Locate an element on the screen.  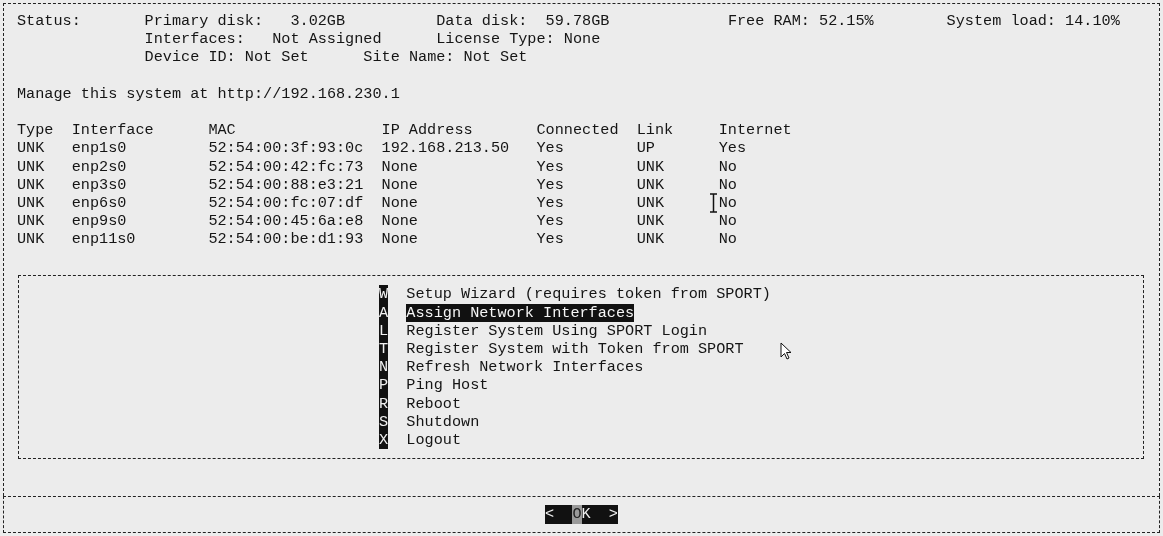
manage-url-text: Manage this system at http://192.168.230.1 is located at coordinates (208, 93).